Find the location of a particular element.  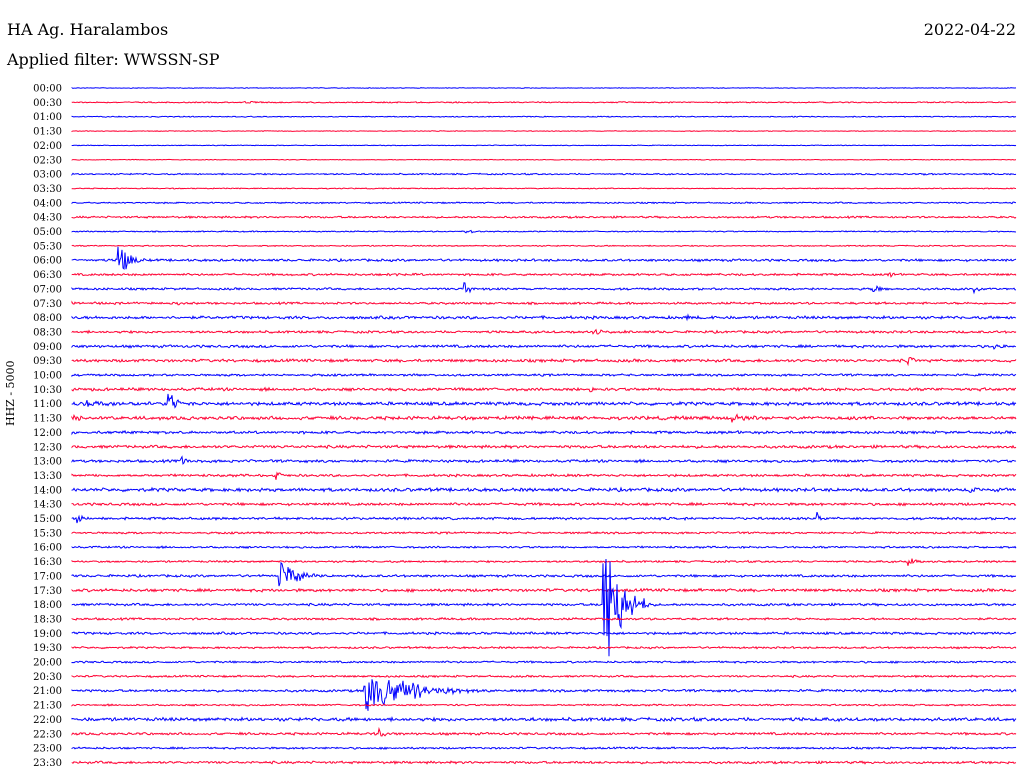

time-tick-label: 16:30 is located at coordinates (47, 562).